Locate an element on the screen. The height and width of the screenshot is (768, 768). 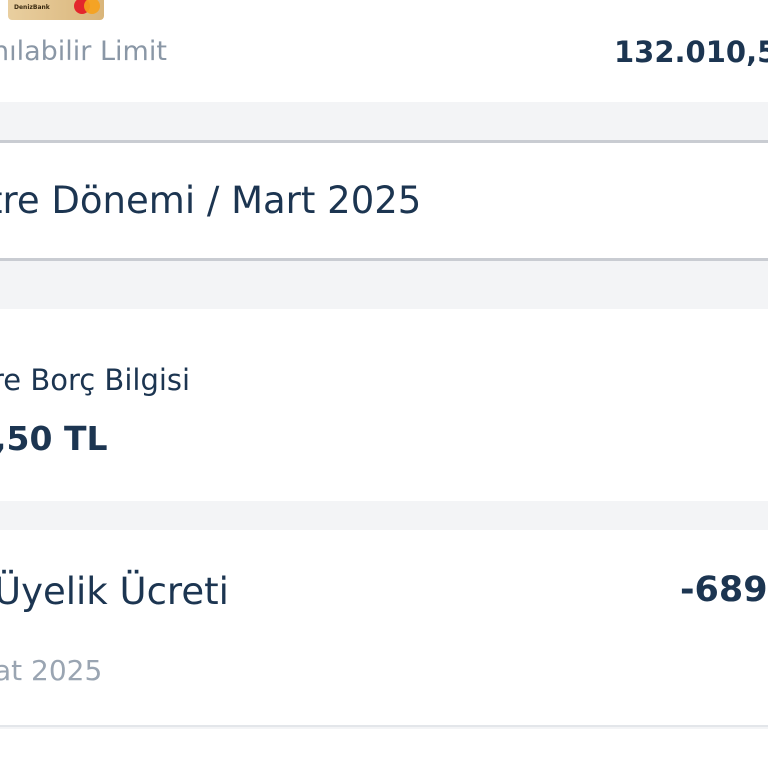
debt-amount: ,50 TL is located at coordinates (54, 438).